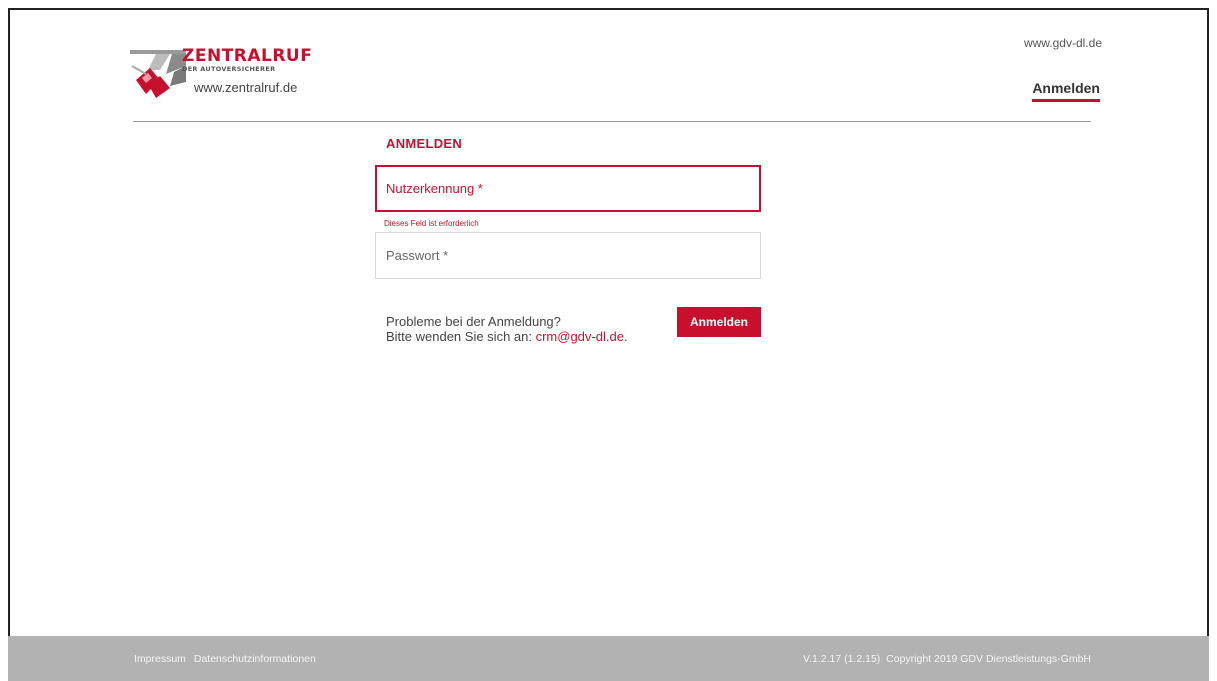 This screenshot has width=1217, height=681. Describe the element at coordinates (719, 322) in the screenshot. I see `login-submit-button: Anmelden` at that location.